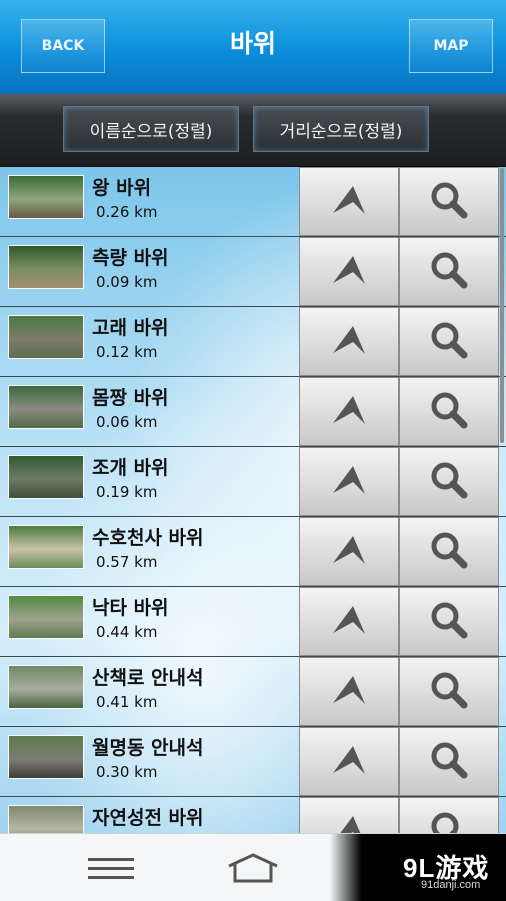 The height and width of the screenshot is (901, 506). Describe the element at coordinates (148, 678) in the screenshot. I see `rock-name: 산책로 안내석` at that location.